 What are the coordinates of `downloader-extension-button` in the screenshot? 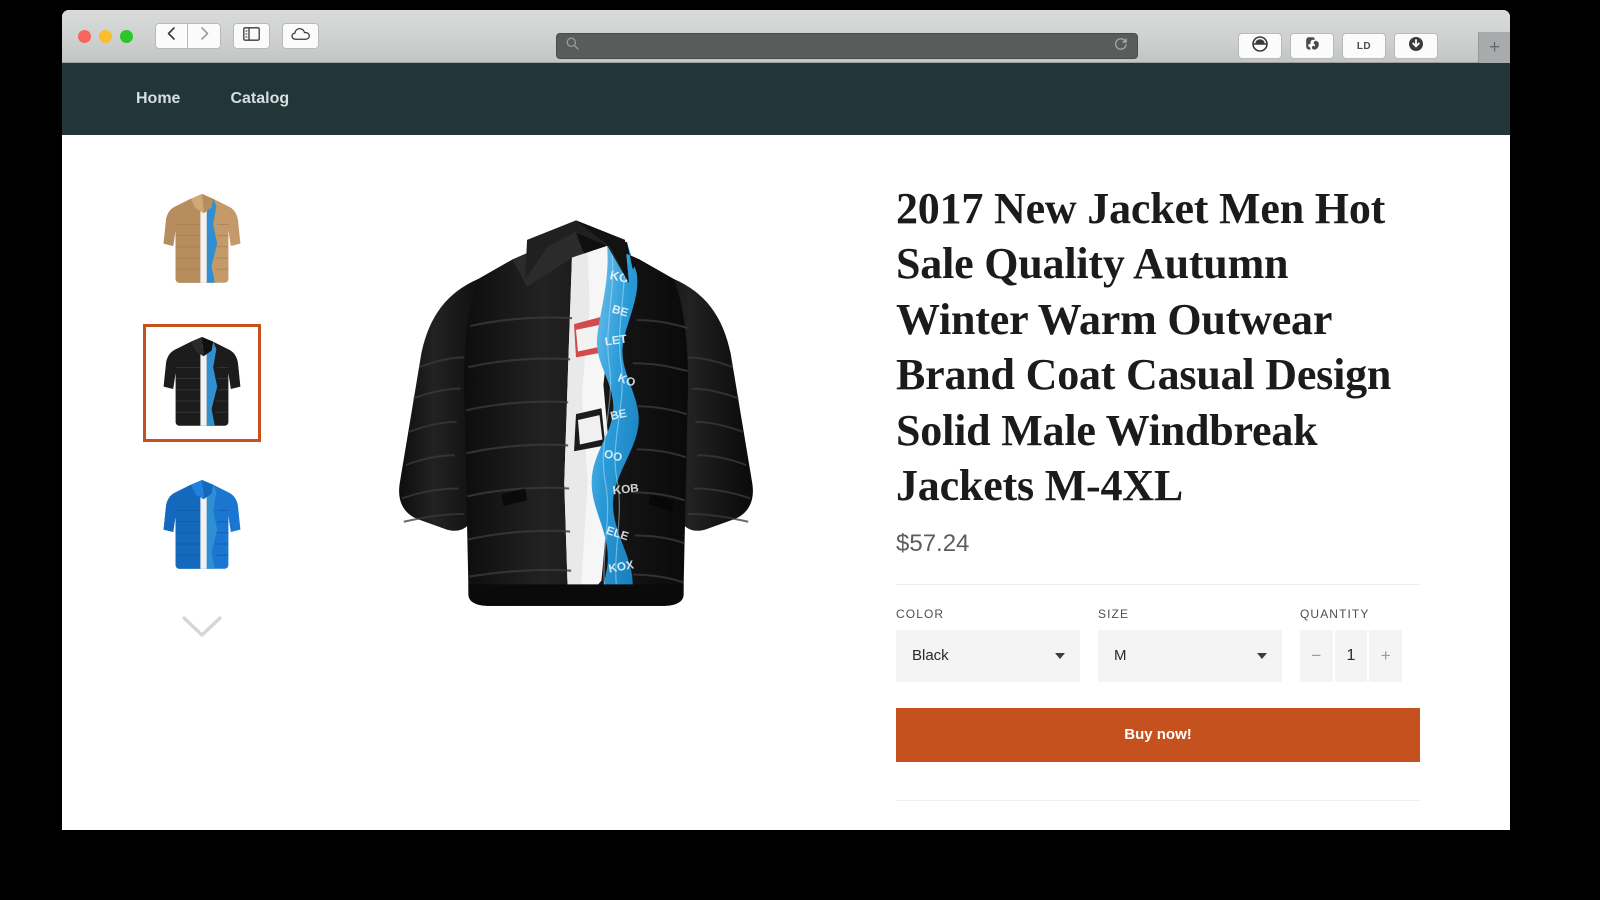 It's located at (1416, 46).